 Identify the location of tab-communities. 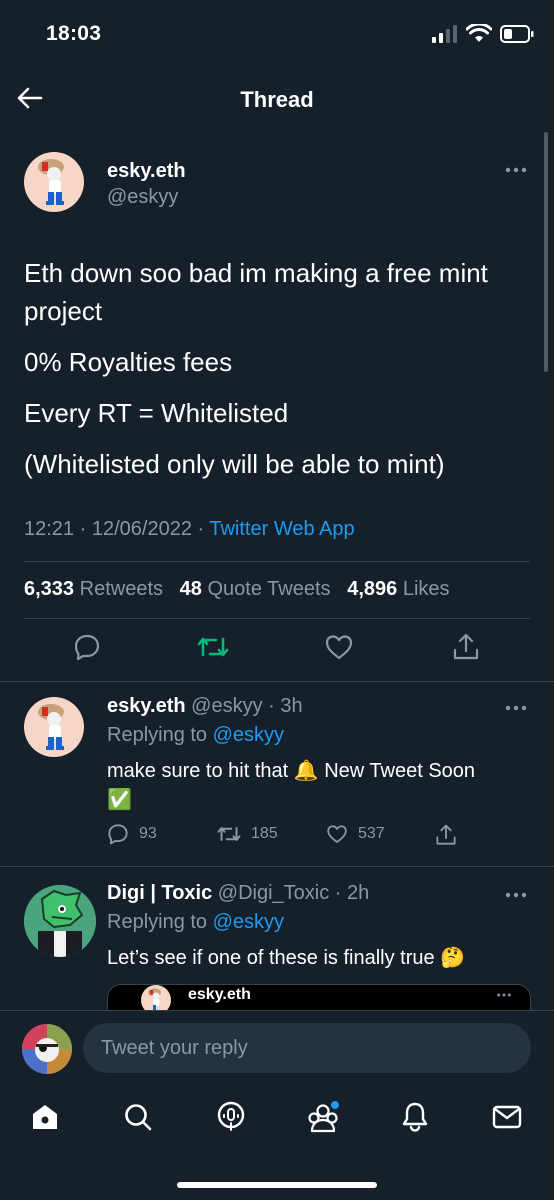
(323, 1117).